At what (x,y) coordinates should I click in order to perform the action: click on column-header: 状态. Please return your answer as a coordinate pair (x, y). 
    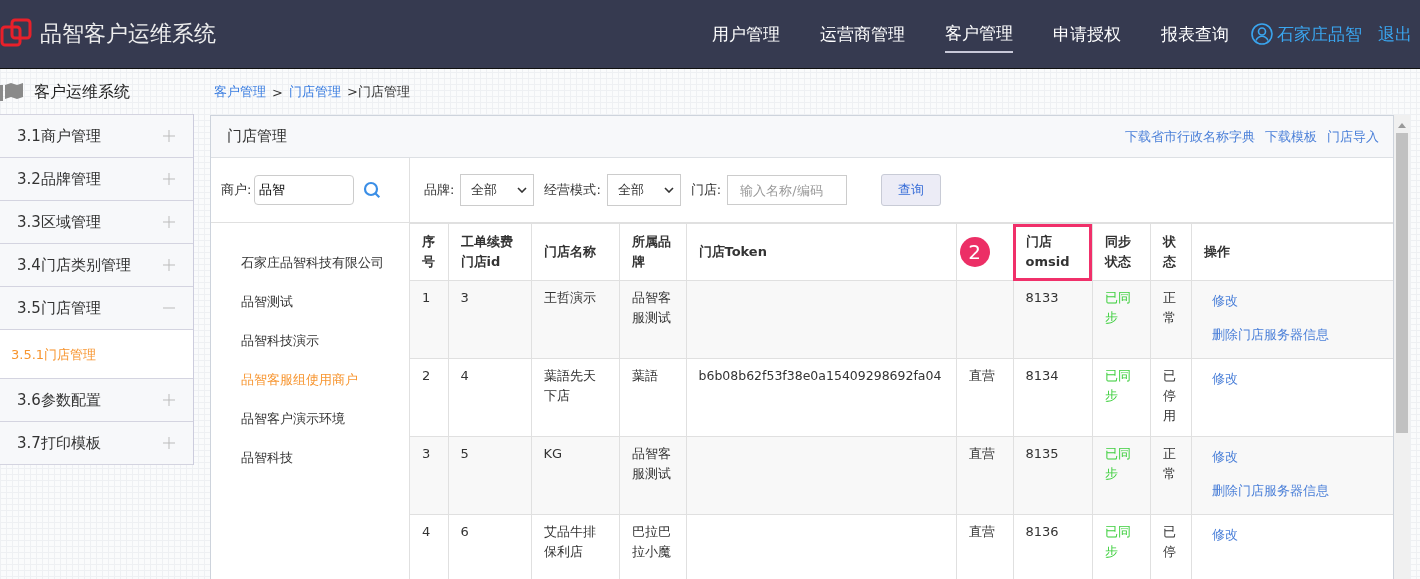
    Looking at the image, I should click on (1170, 252).